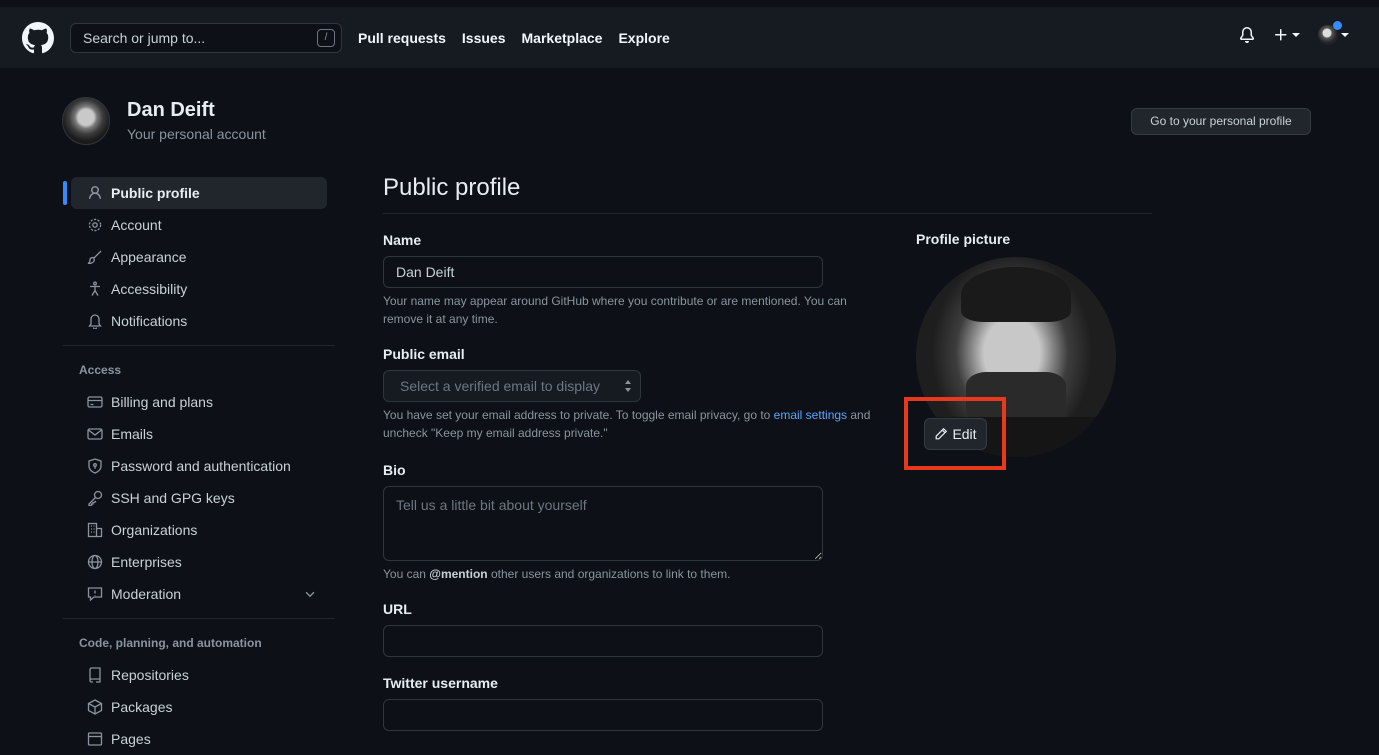  What do you see at coordinates (963, 239) in the screenshot?
I see `profile-picture-label: Profile picture` at bounding box center [963, 239].